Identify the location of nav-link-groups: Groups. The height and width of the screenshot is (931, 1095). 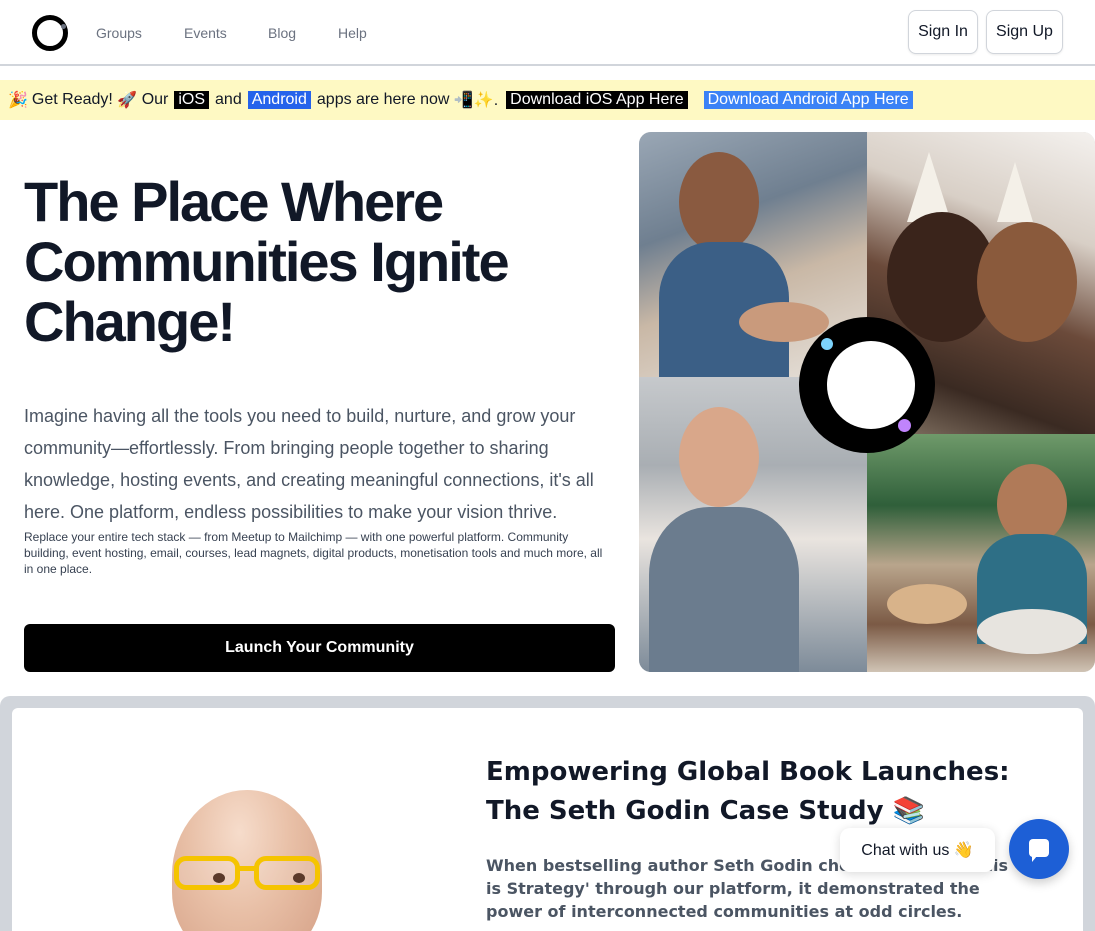
(119, 33).